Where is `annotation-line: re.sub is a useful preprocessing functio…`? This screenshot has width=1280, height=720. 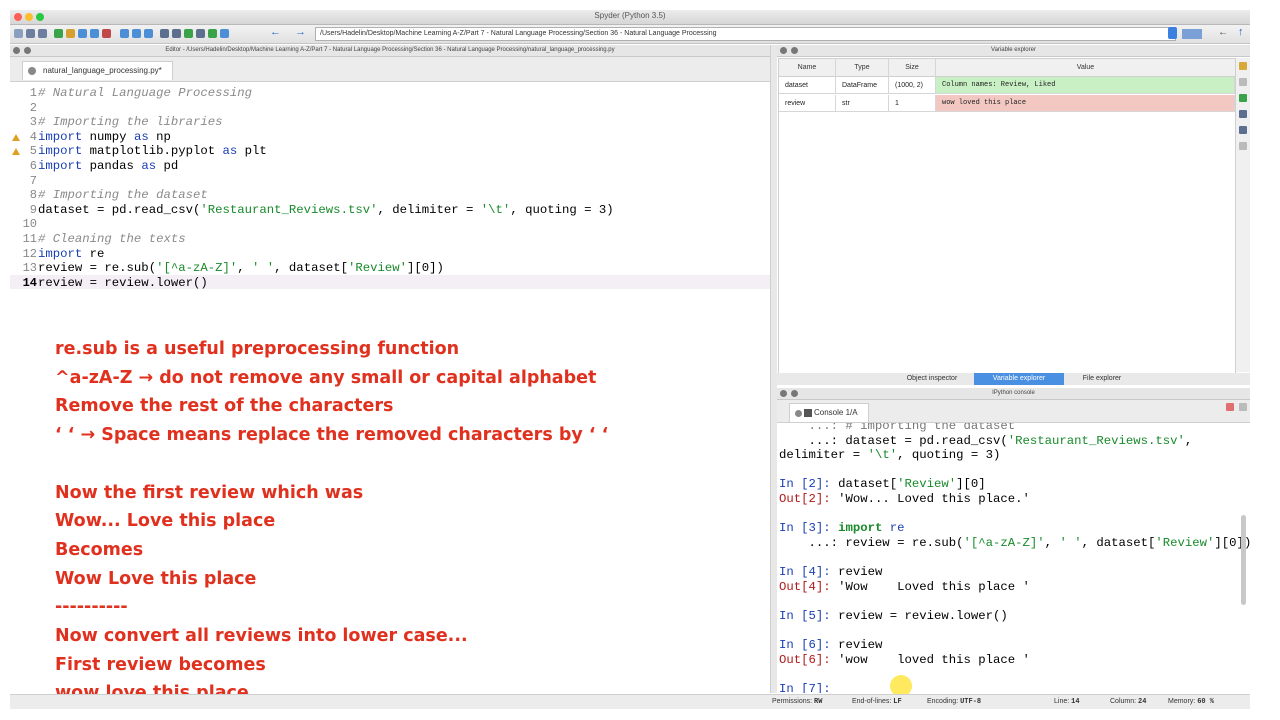
annotation-line: re.sub is a useful preprocessing functio… is located at coordinates (257, 349).